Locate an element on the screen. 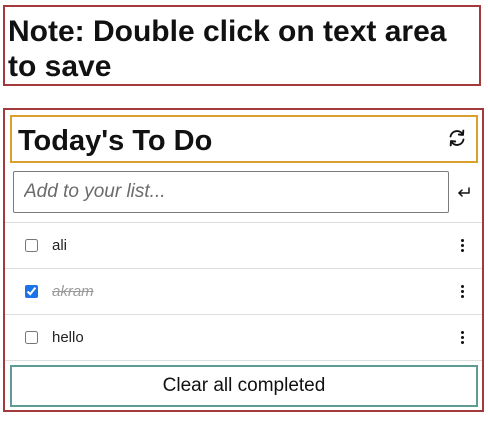  item-label: hello is located at coordinates (68, 337).